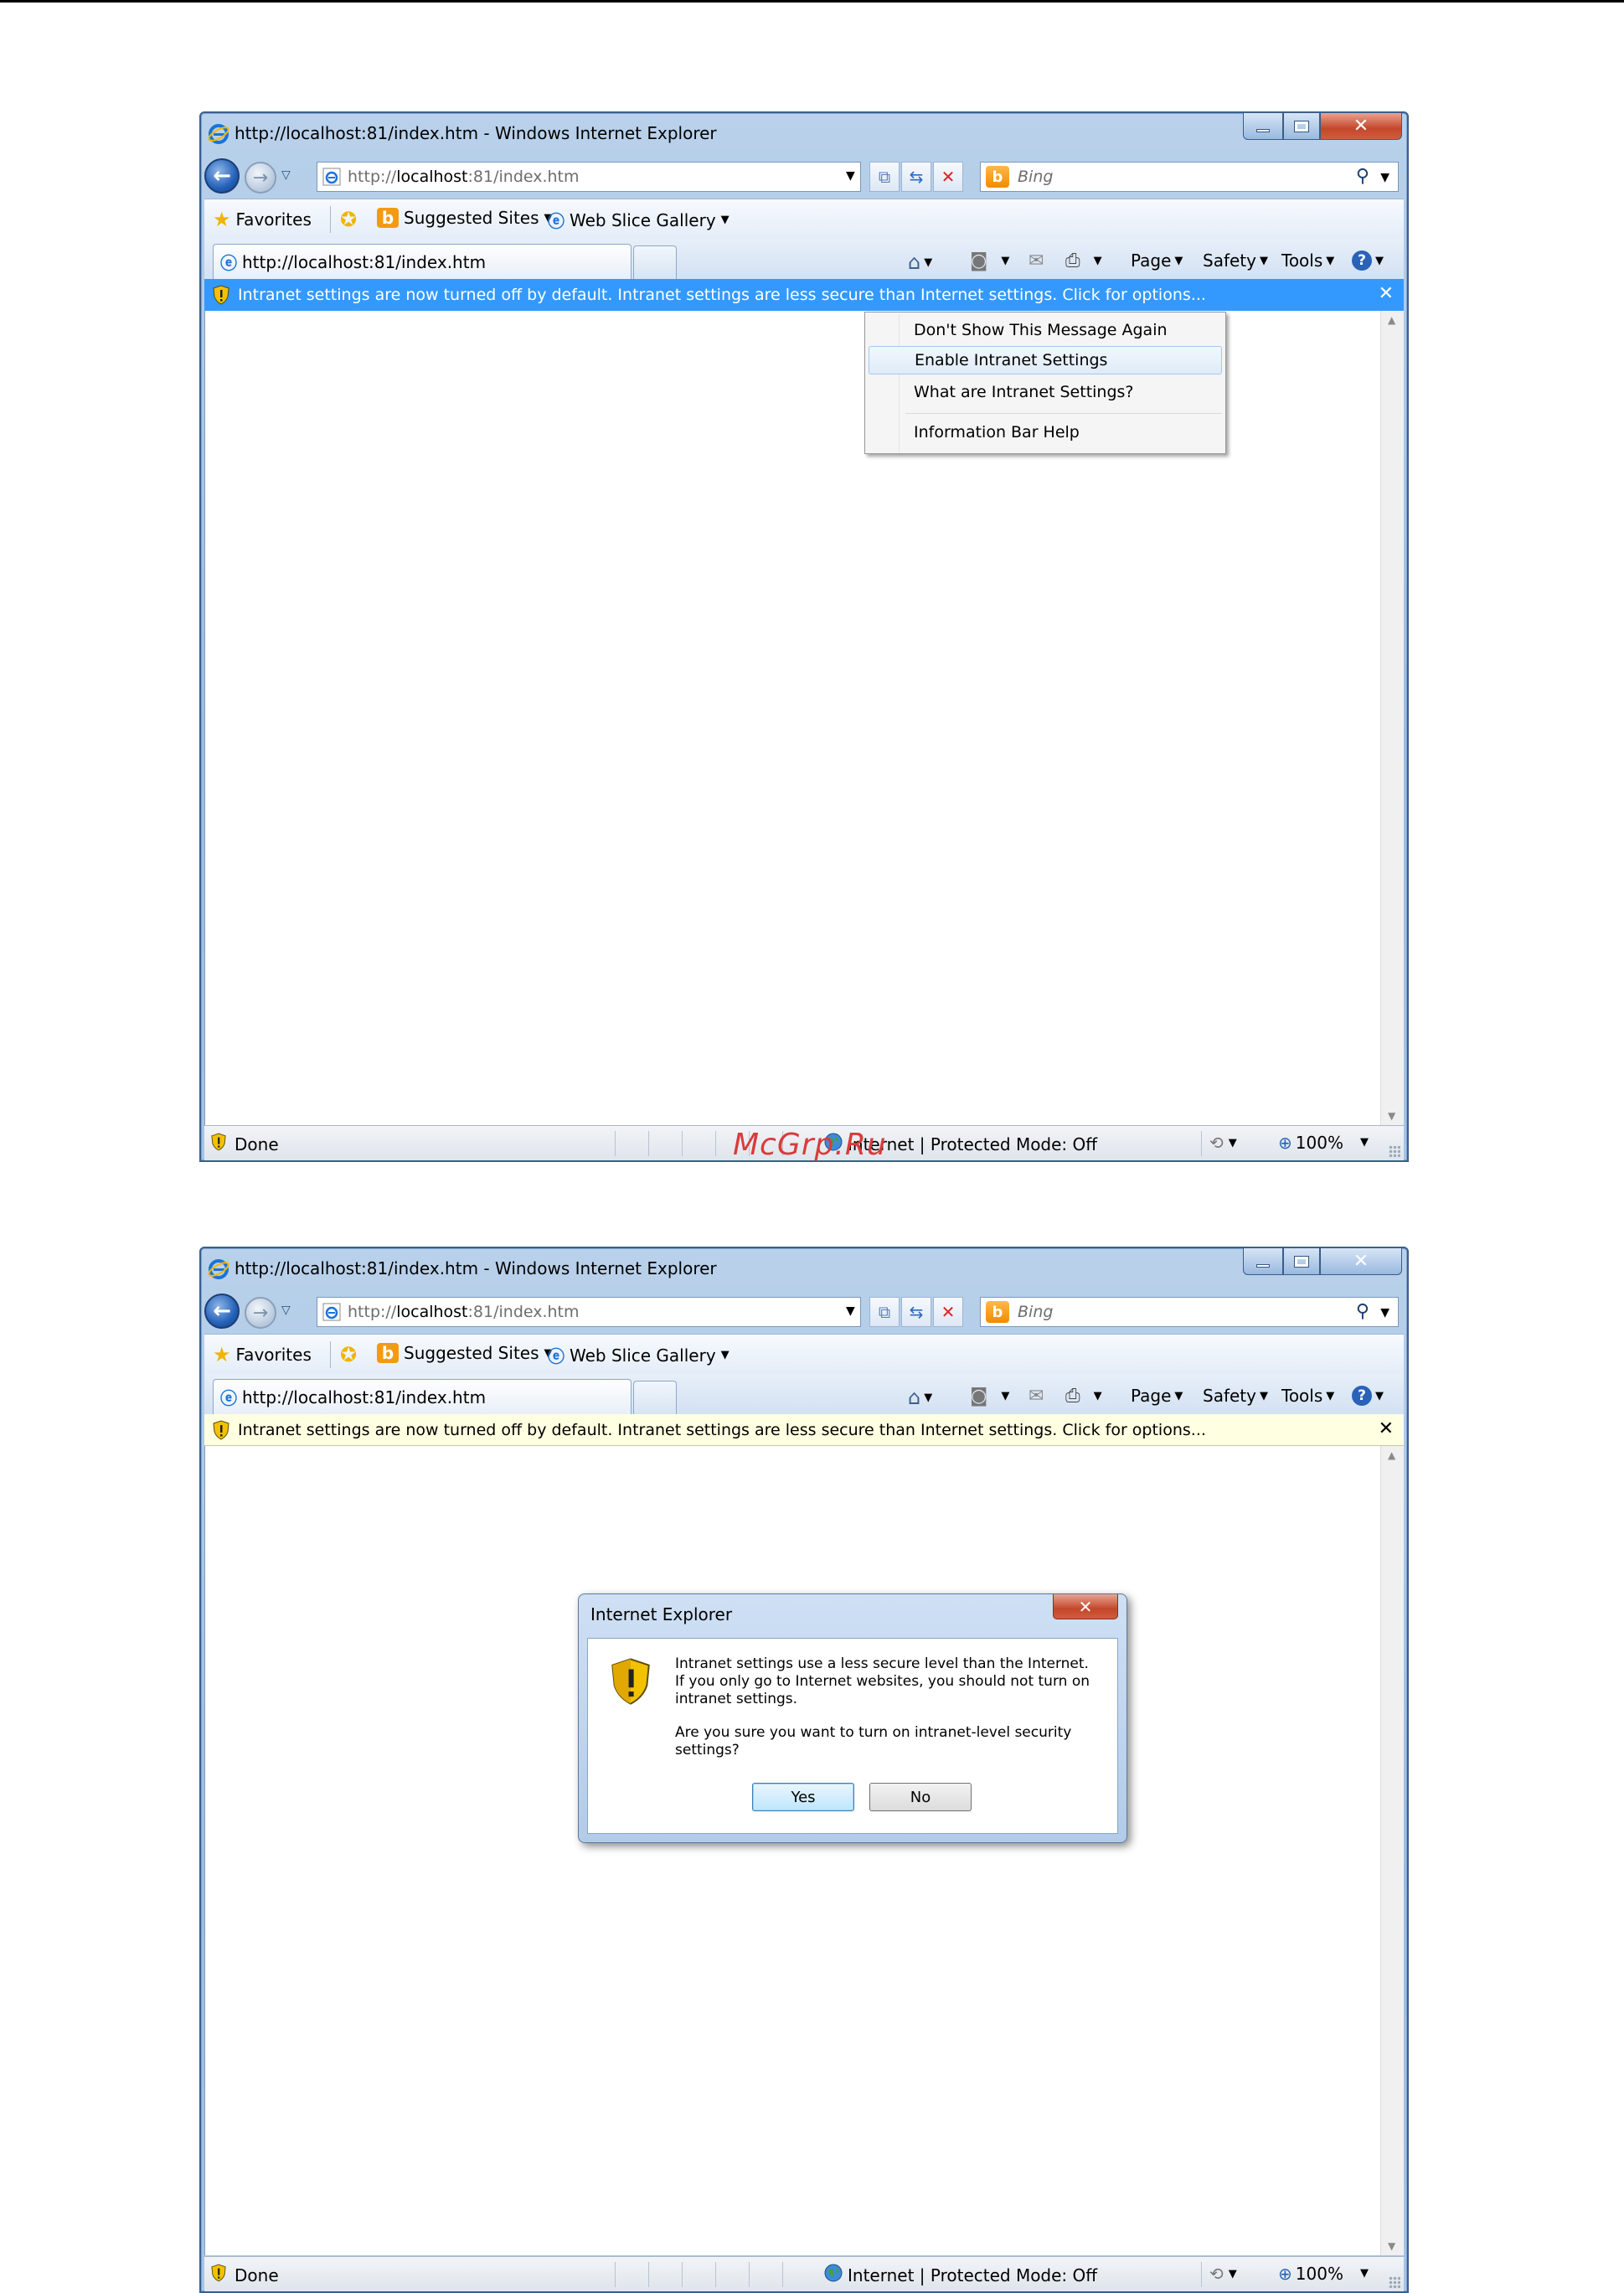 The image size is (1624, 2293). Describe the element at coordinates (1085, 1606) in the screenshot. I see `dialog-close-button: ✕` at that location.